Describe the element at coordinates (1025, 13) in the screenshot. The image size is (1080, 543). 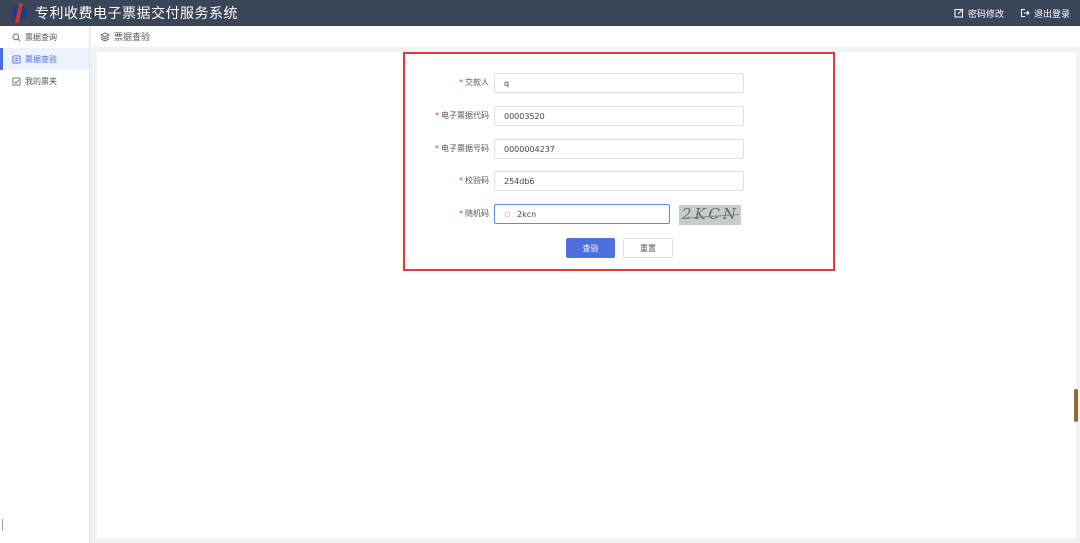
I see `logout-icon` at that location.